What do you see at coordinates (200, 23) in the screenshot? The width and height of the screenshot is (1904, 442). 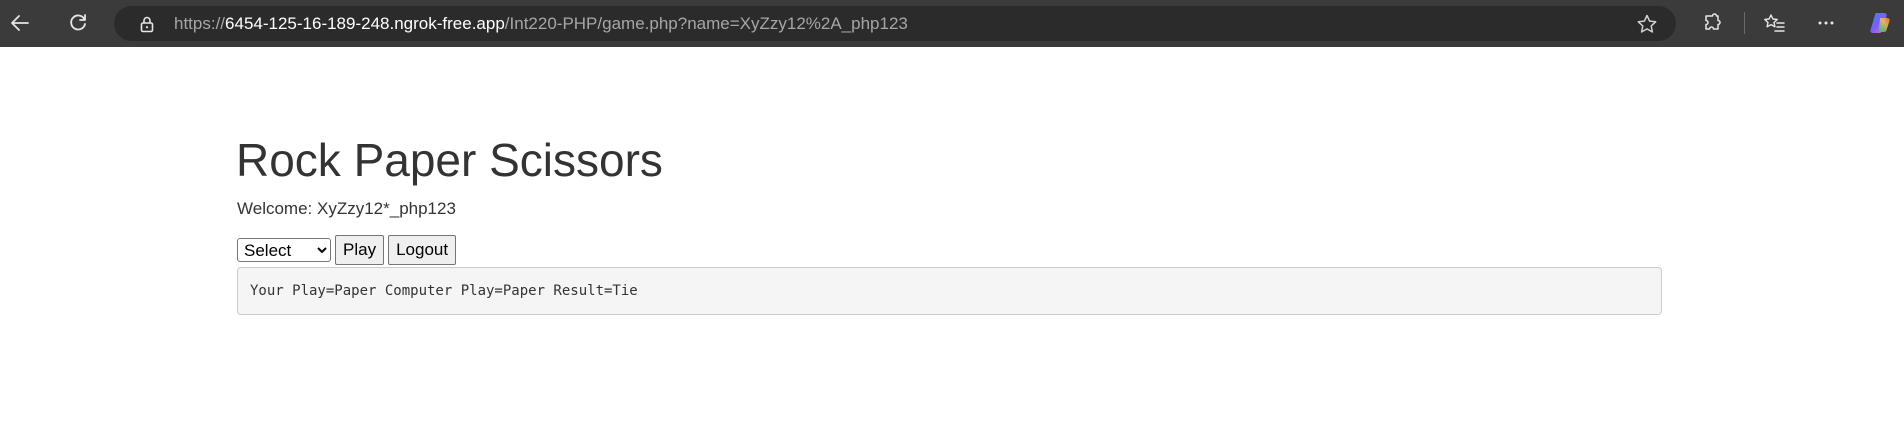 I see `url-scheme: https://` at bounding box center [200, 23].